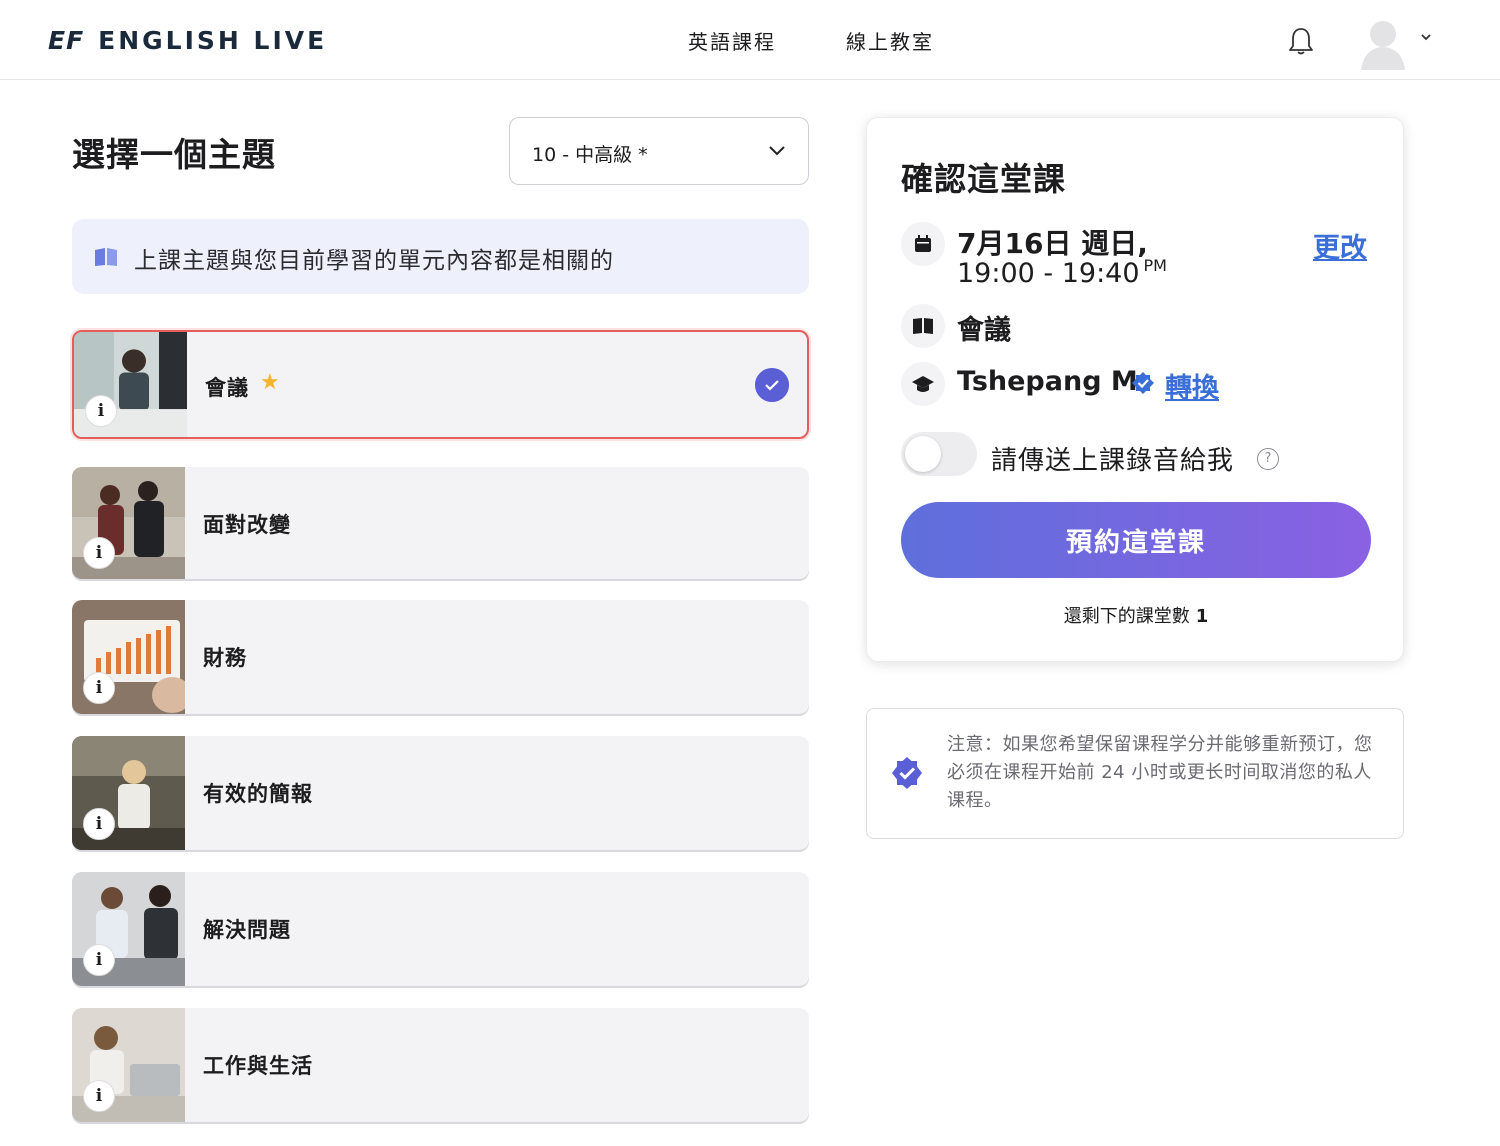 Image resolution: width=1500 pixels, height=1146 pixels. I want to click on recording-toggle-label: 請傳送上課錄音給我, so click(1113, 461).